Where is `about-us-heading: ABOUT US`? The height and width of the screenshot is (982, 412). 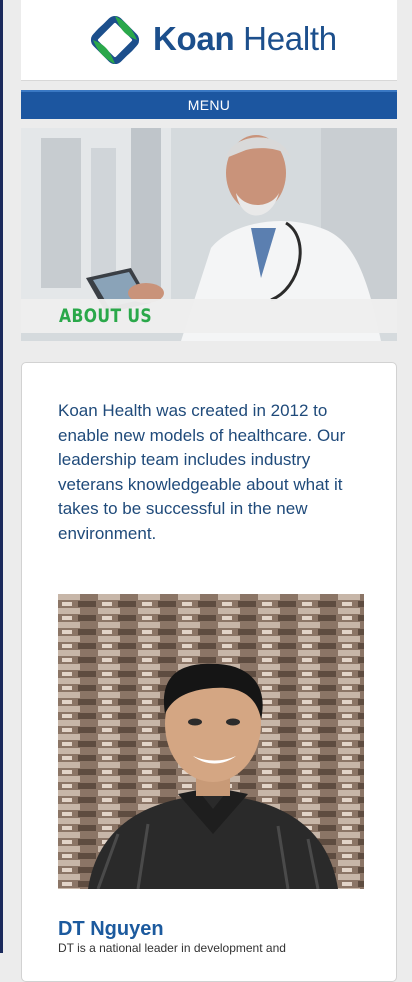 about-us-heading: ABOUT US is located at coordinates (106, 316).